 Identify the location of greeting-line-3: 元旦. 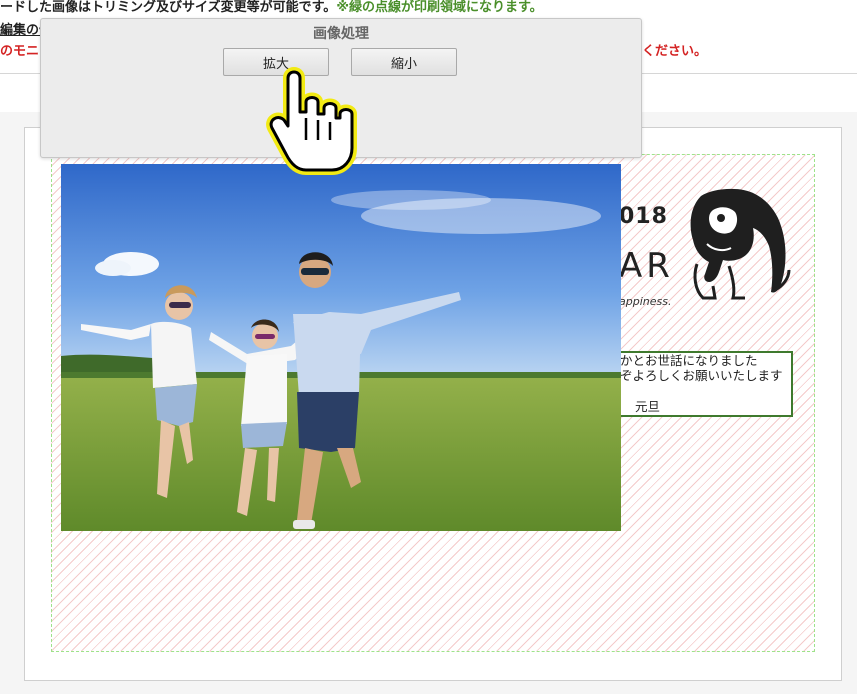
(648, 406).